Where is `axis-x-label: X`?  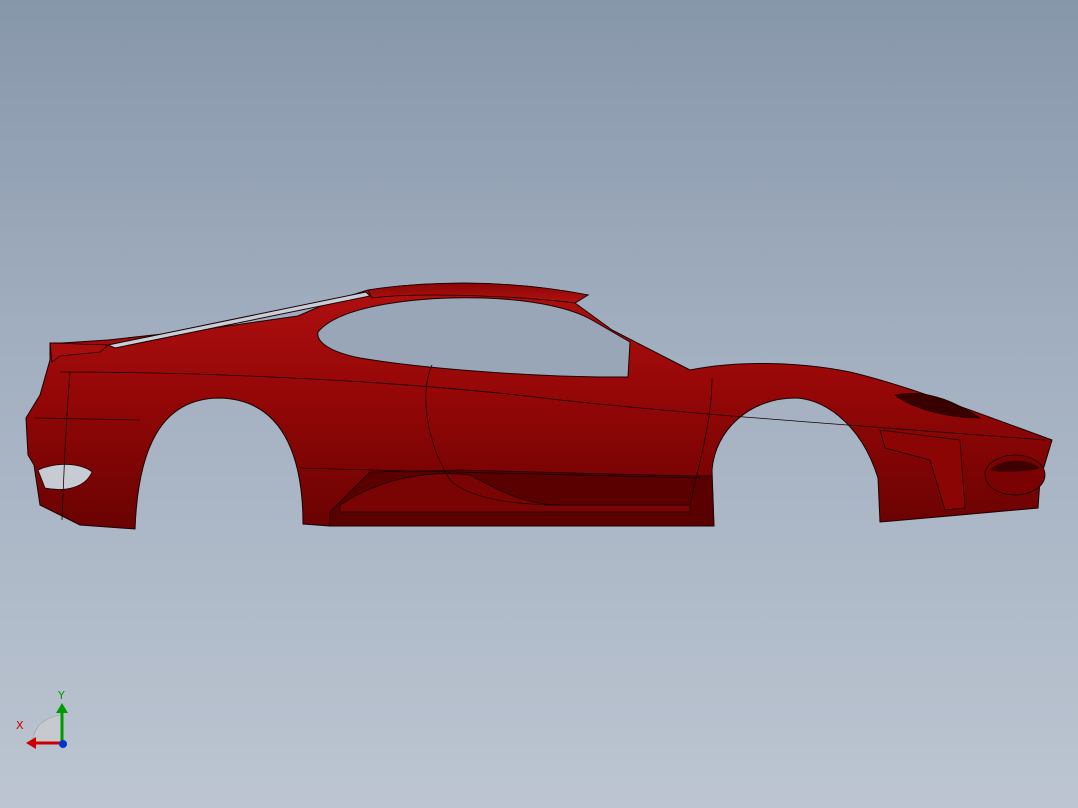 axis-x-label: X is located at coordinates (20, 725).